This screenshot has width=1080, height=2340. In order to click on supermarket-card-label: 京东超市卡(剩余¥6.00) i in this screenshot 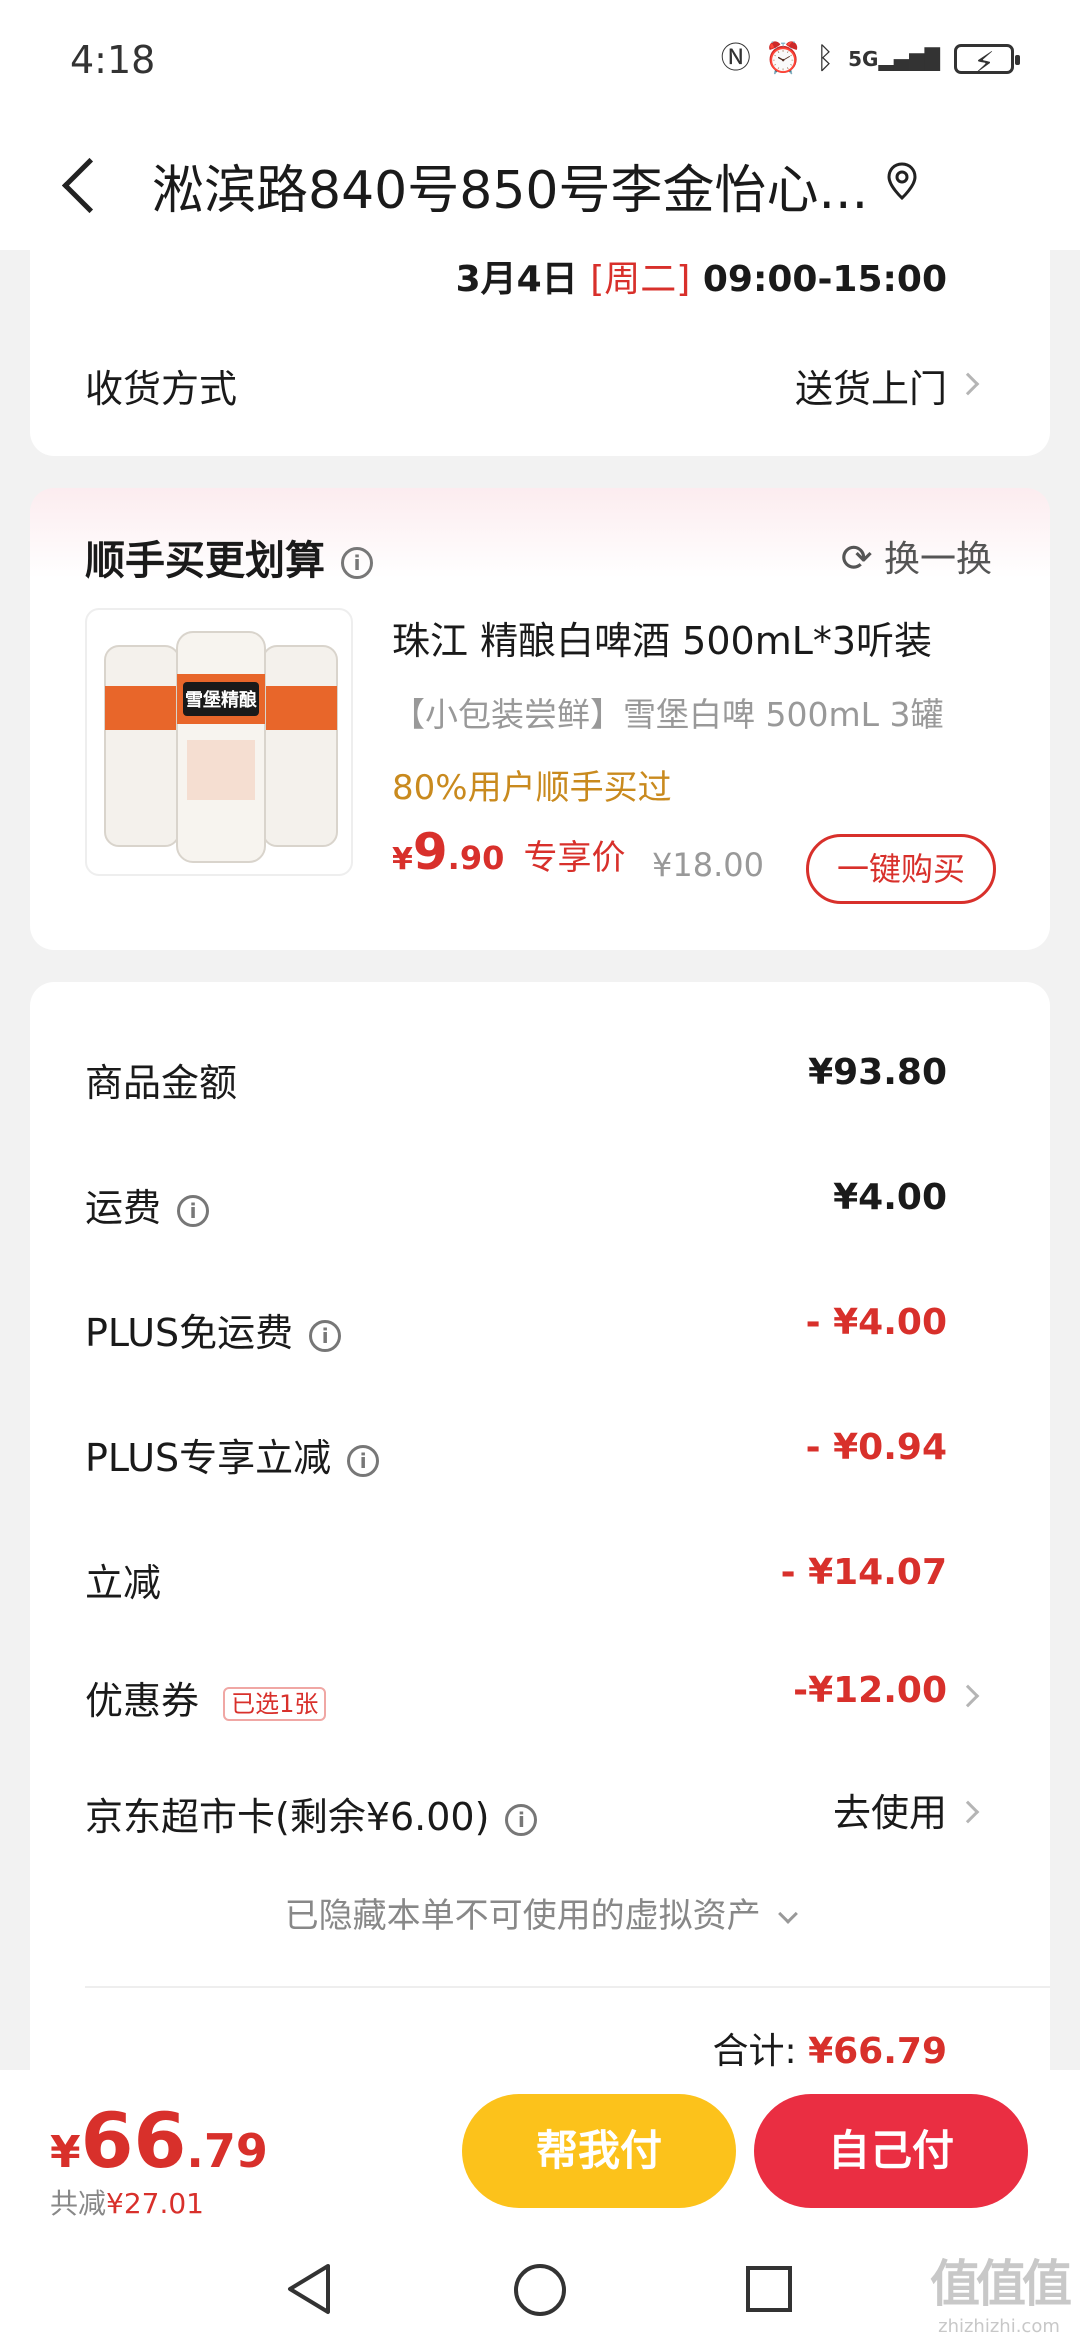, I will do `click(311, 1813)`.